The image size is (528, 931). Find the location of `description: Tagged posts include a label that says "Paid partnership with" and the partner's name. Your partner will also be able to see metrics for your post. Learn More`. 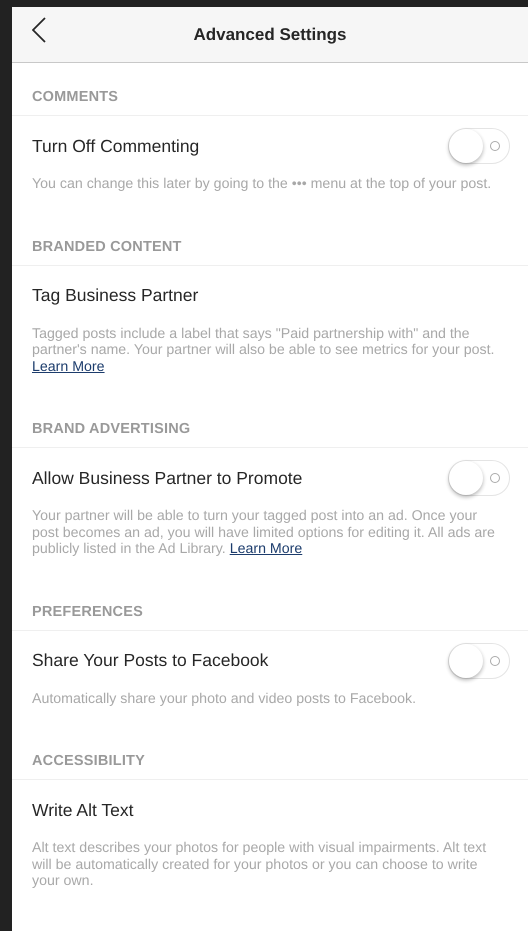

description: Tagged posts include a label that says "Paid partnership with" and the partner's name. Your partner will also be able to see metrics for your post. Learn More is located at coordinates (263, 351).